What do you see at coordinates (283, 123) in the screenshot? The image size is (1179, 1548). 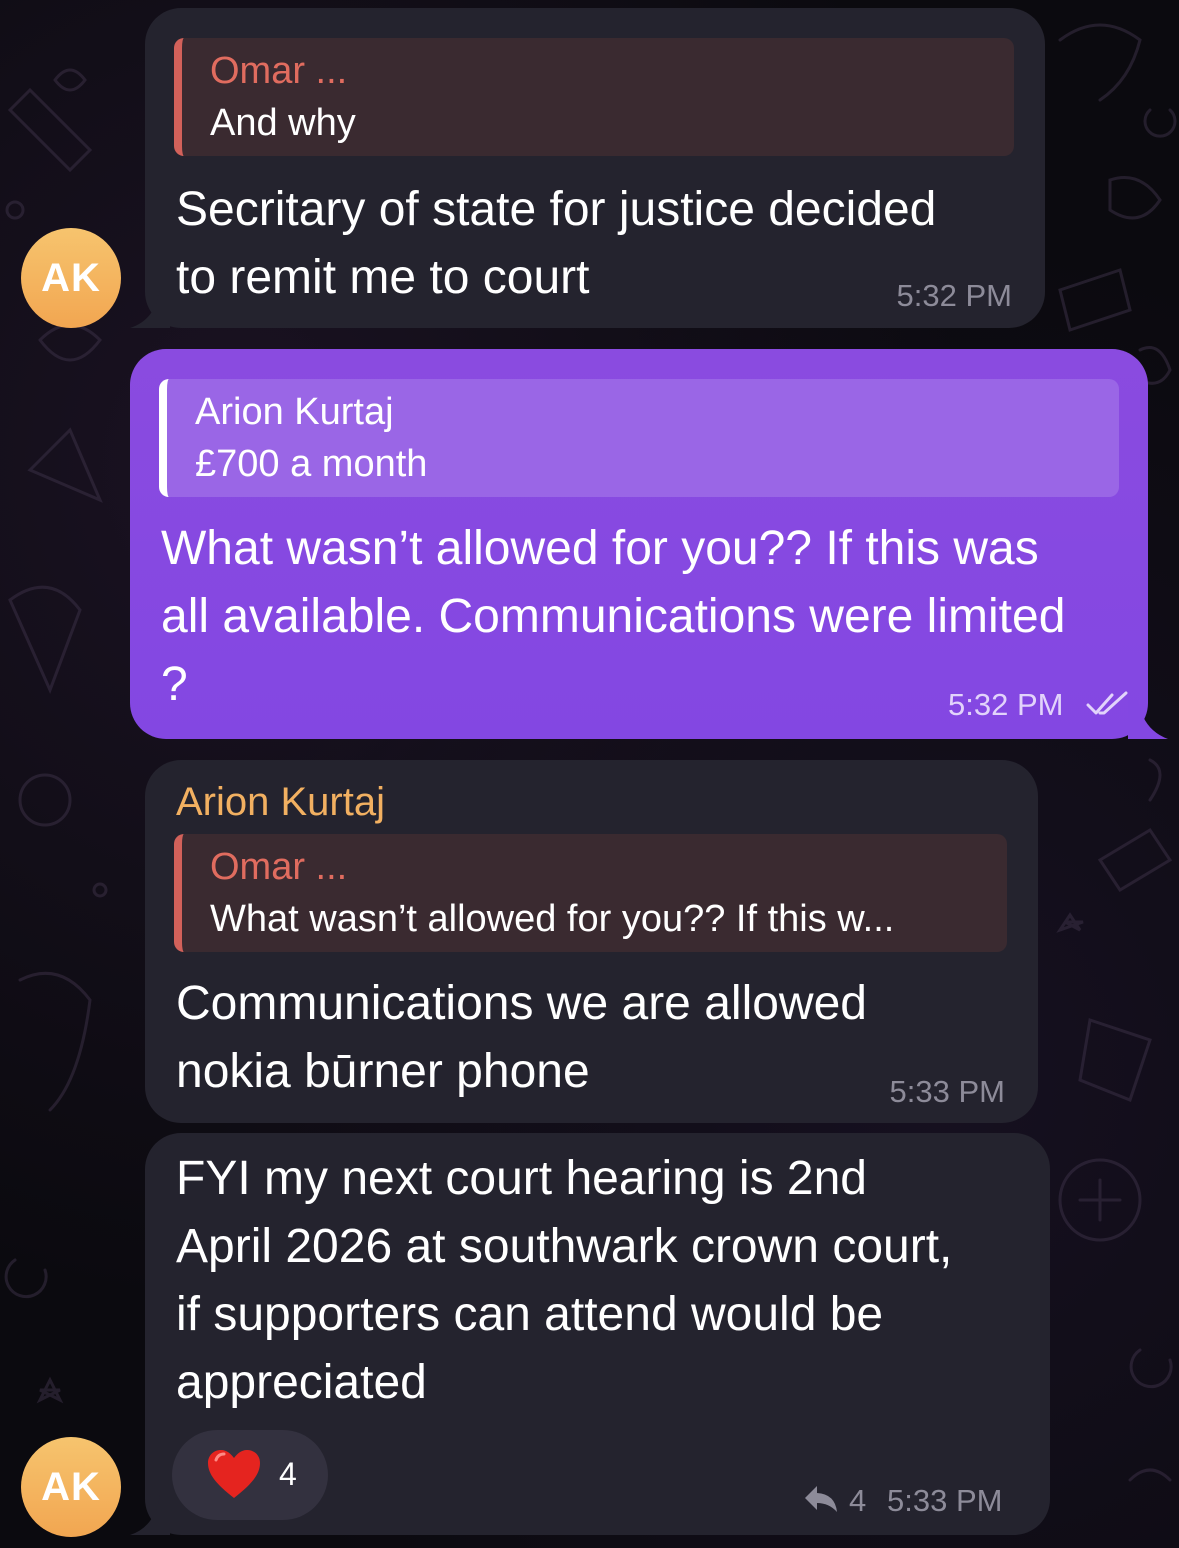 I see `reply-snippet: And why` at bounding box center [283, 123].